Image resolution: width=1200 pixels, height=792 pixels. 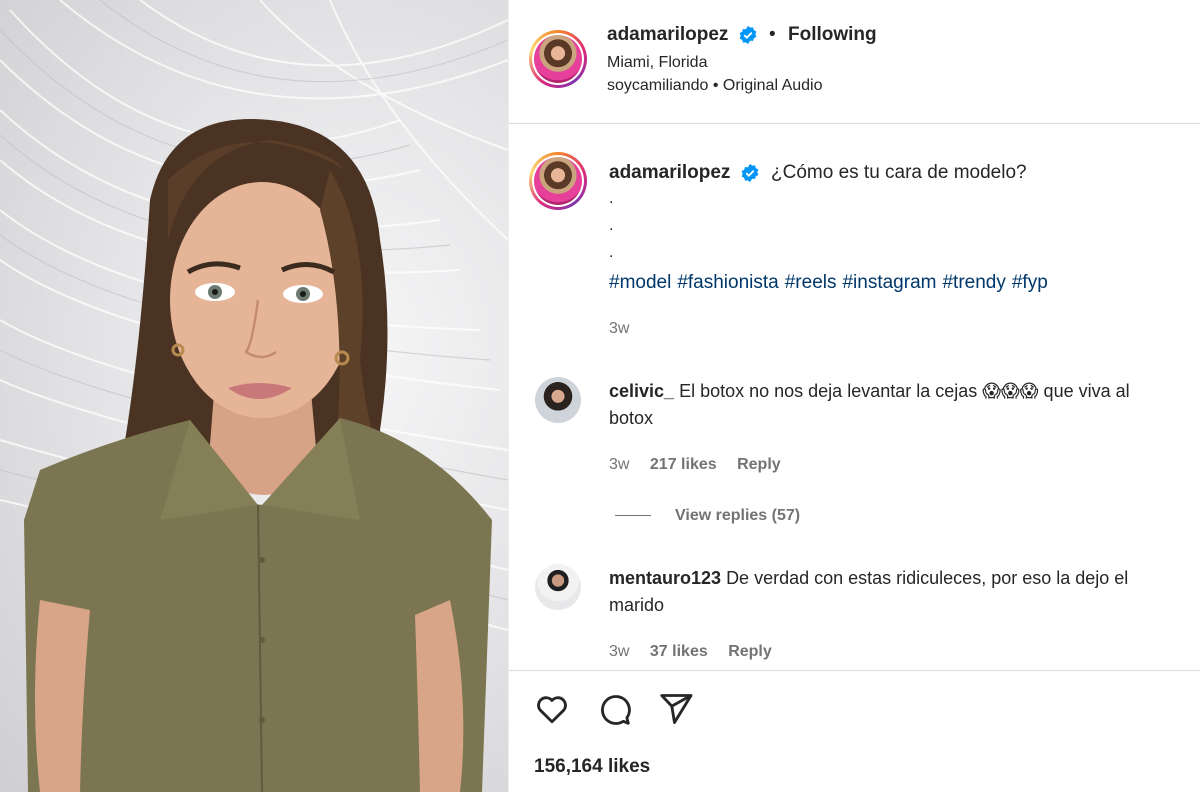 What do you see at coordinates (889, 282) in the screenshot?
I see `hashtag-link: #instagram` at bounding box center [889, 282].